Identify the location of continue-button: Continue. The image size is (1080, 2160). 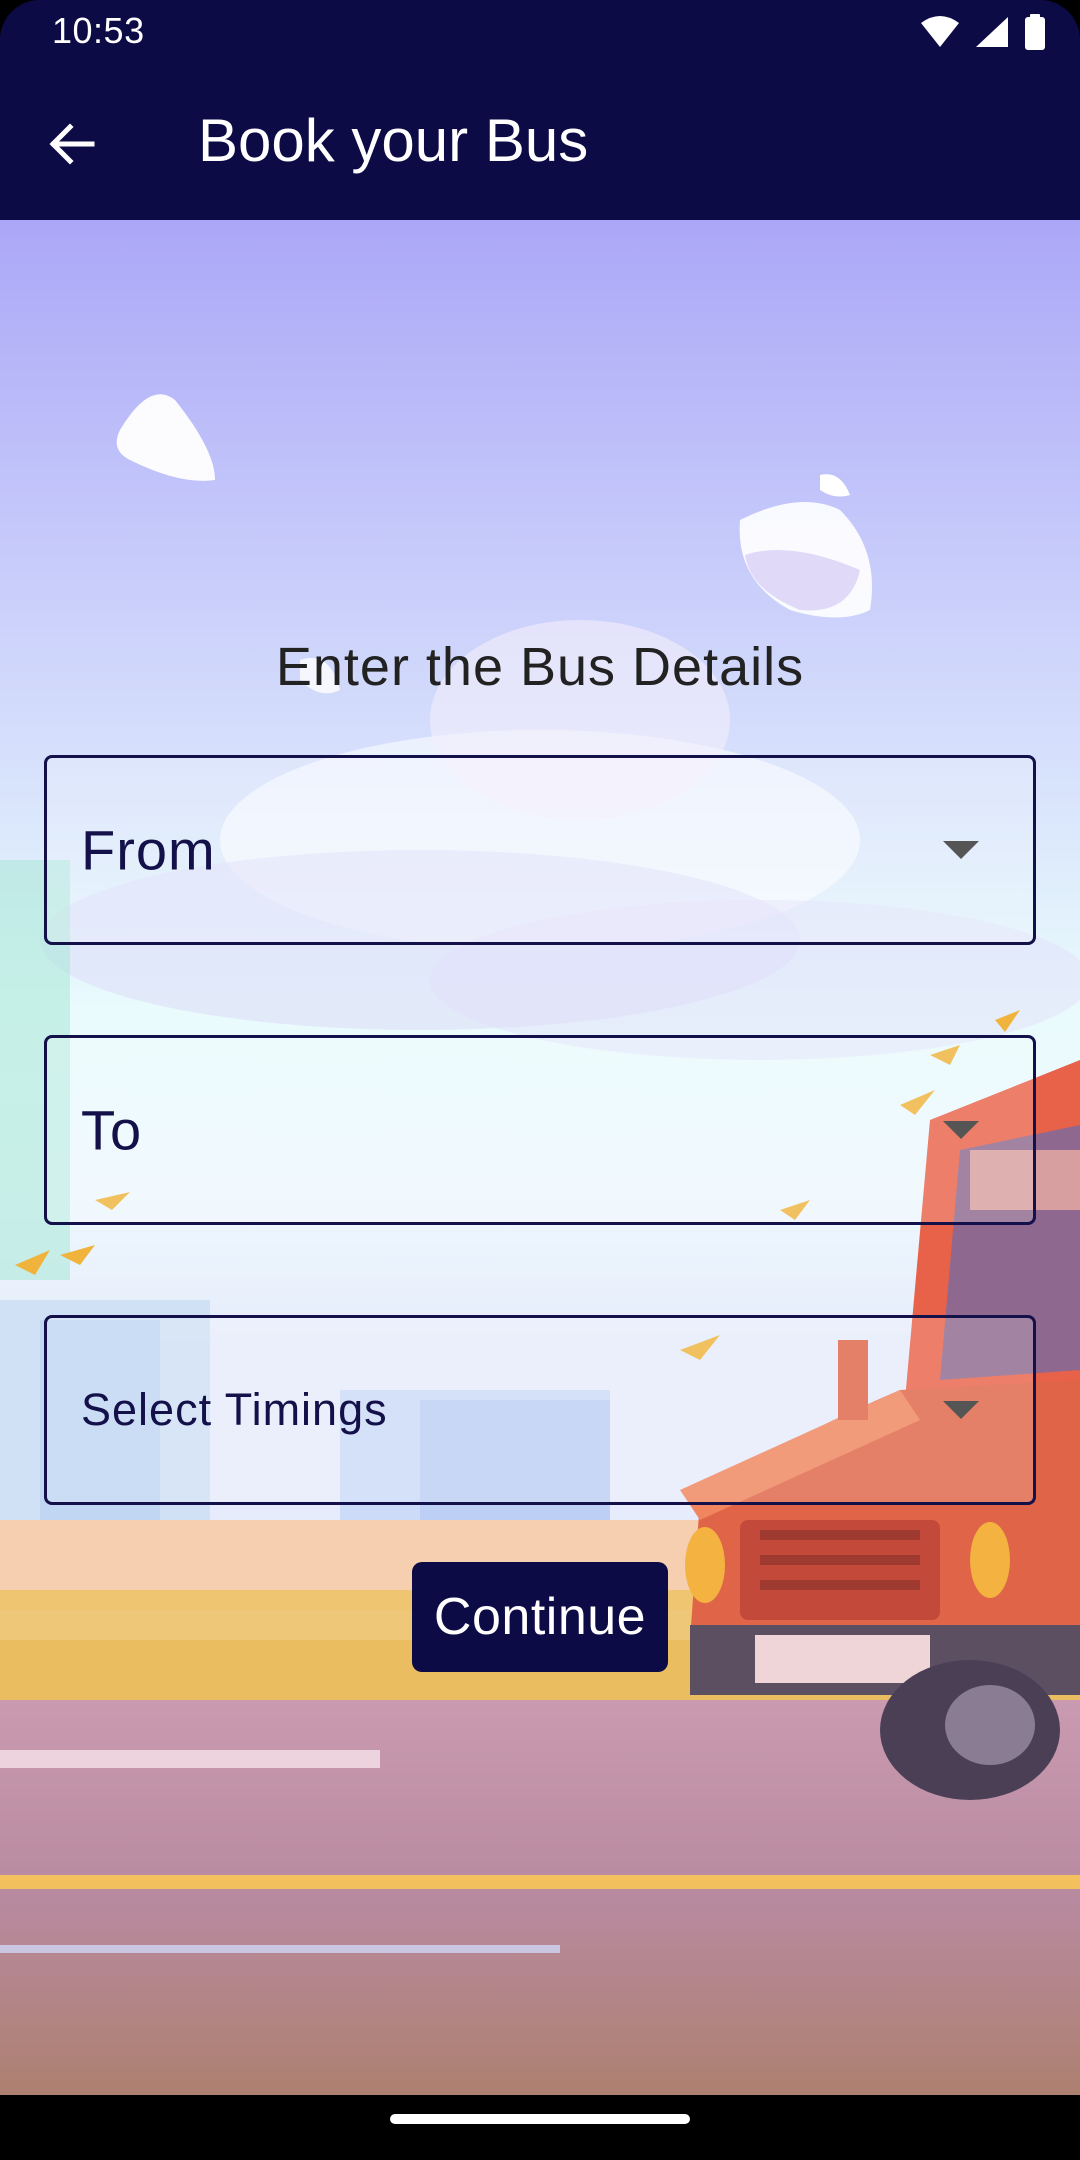
(540, 1617).